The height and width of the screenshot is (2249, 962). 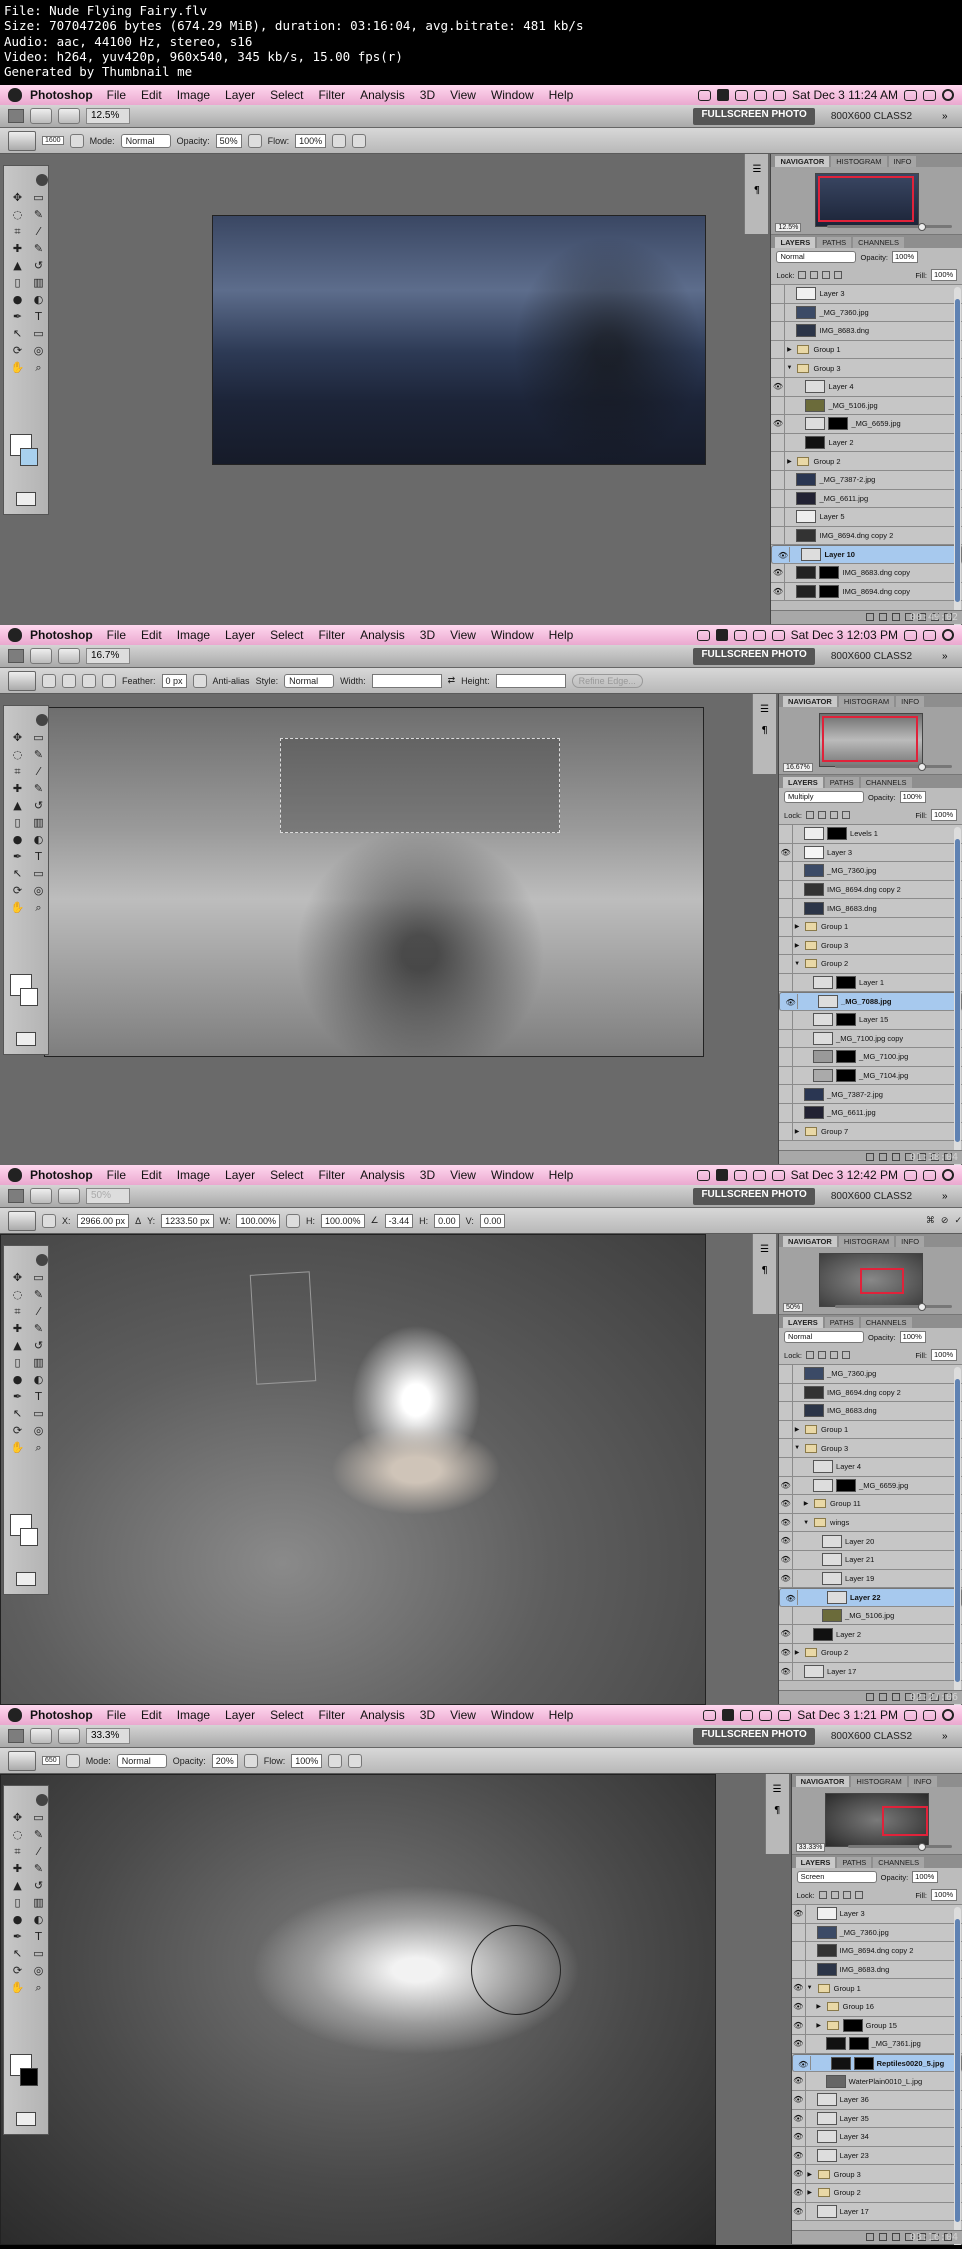 I want to click on eyedropper-tool-icon: ⁄, so click(x=38, y=772).